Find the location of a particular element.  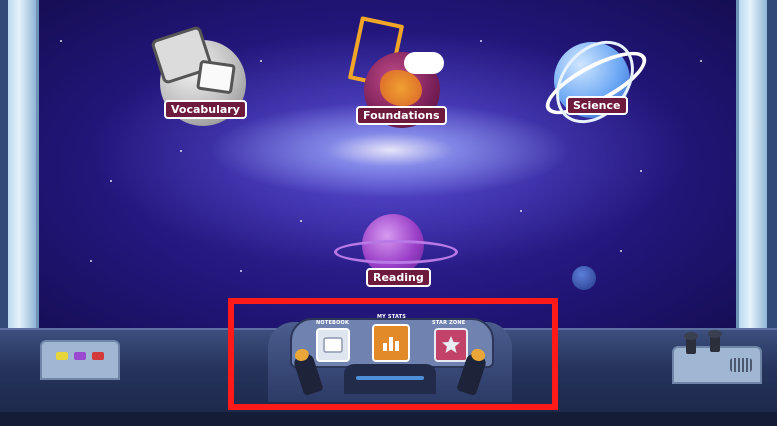

red-switch-icon is located at coordinates (98, 356).